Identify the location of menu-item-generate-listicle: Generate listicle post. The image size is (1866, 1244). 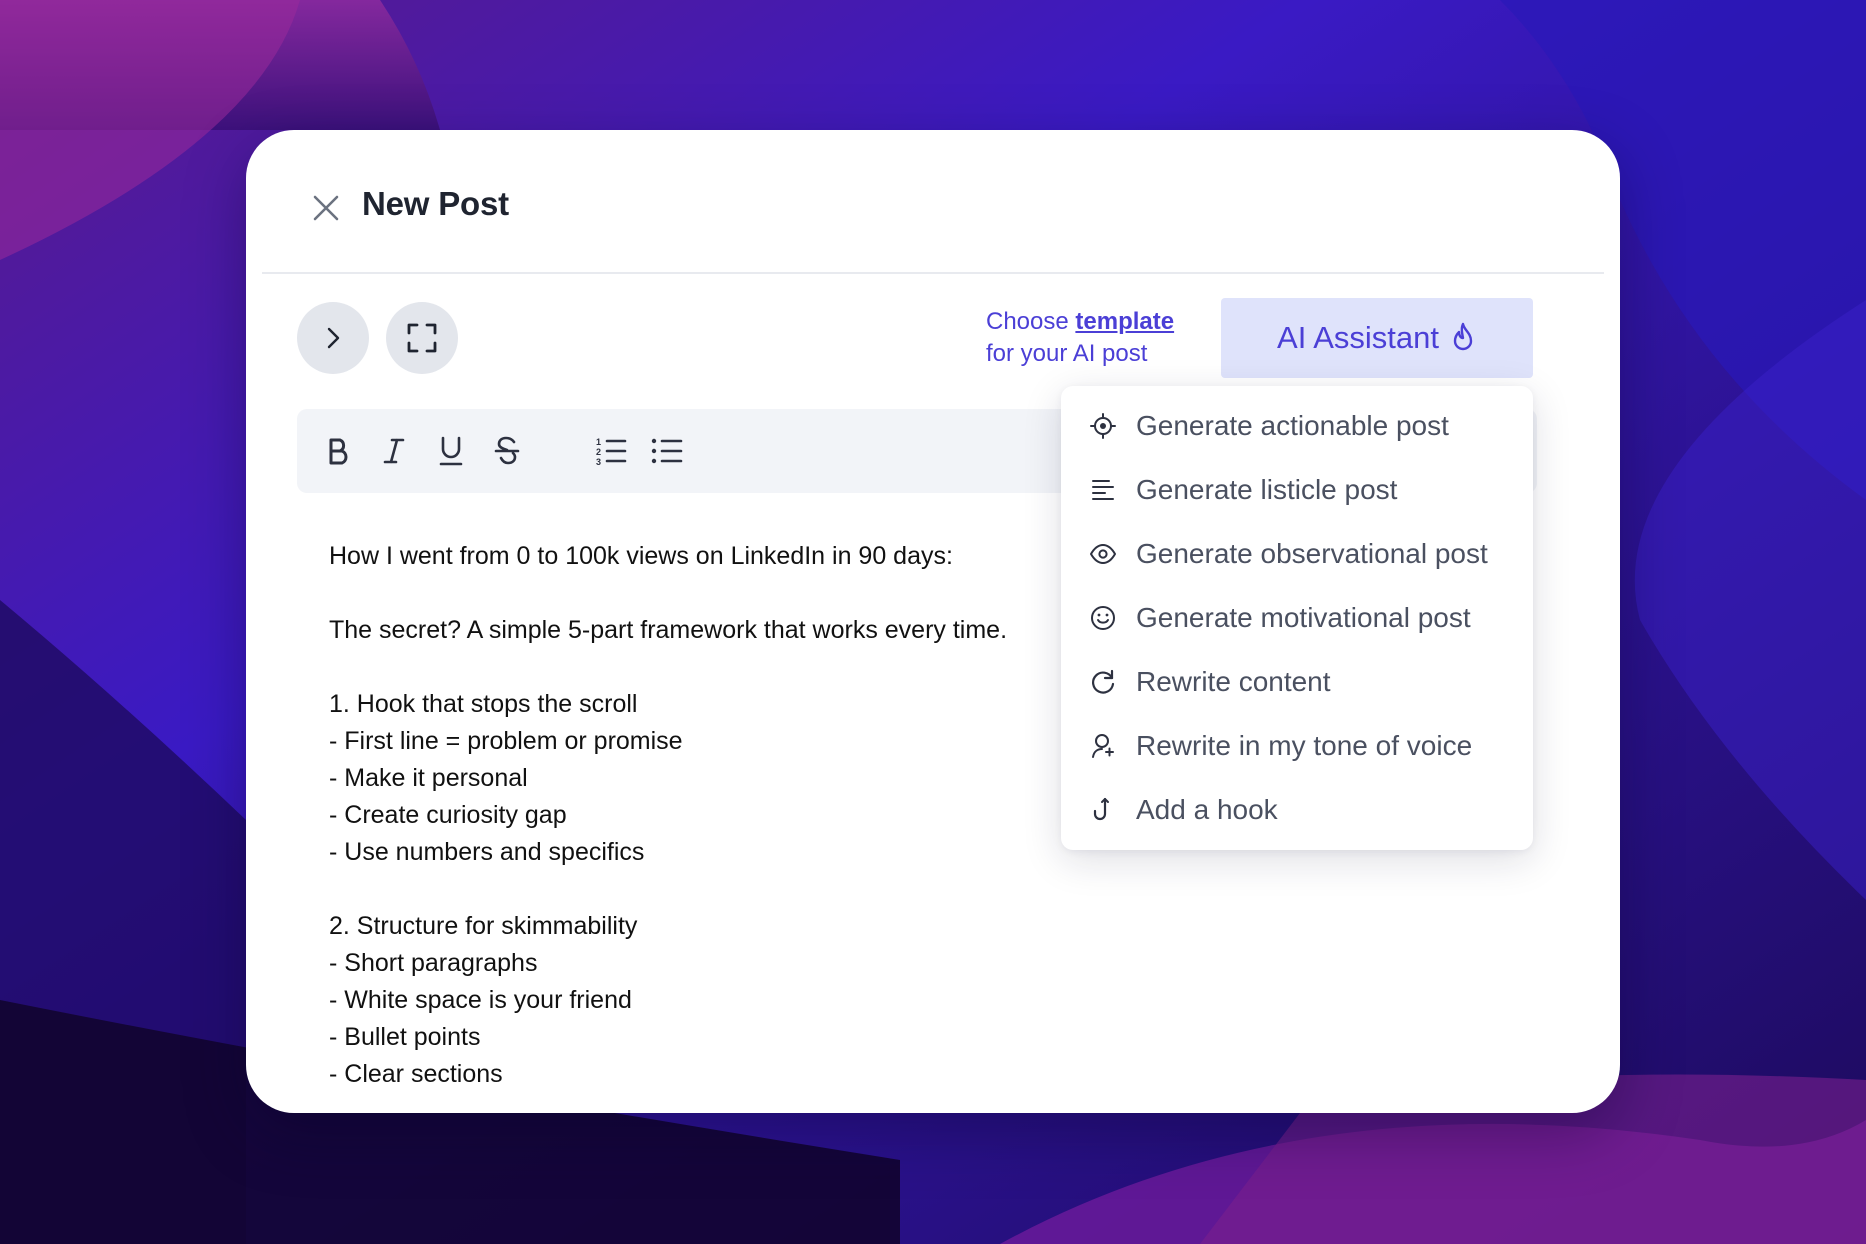
(1297, 490).